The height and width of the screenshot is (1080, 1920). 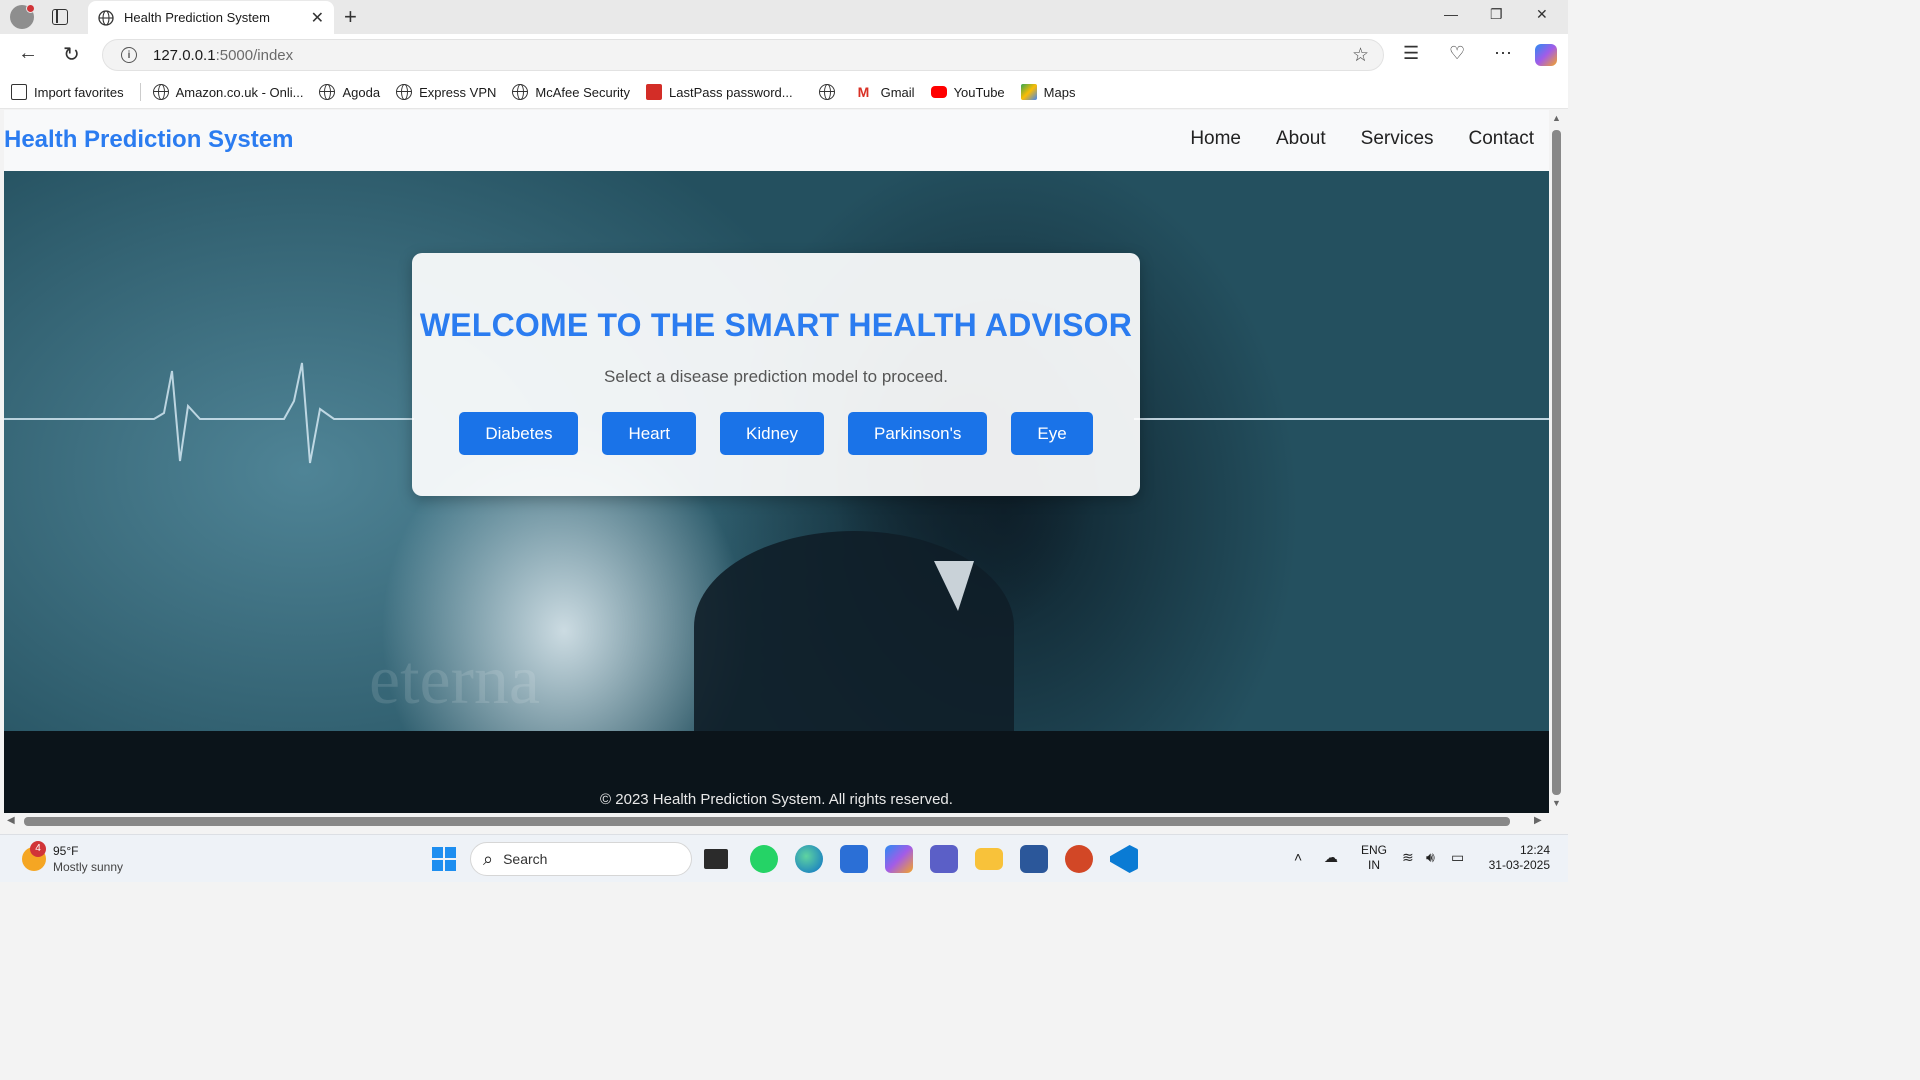 I want to click on favorites-icon: ☰, so click(x=1411, y=53).